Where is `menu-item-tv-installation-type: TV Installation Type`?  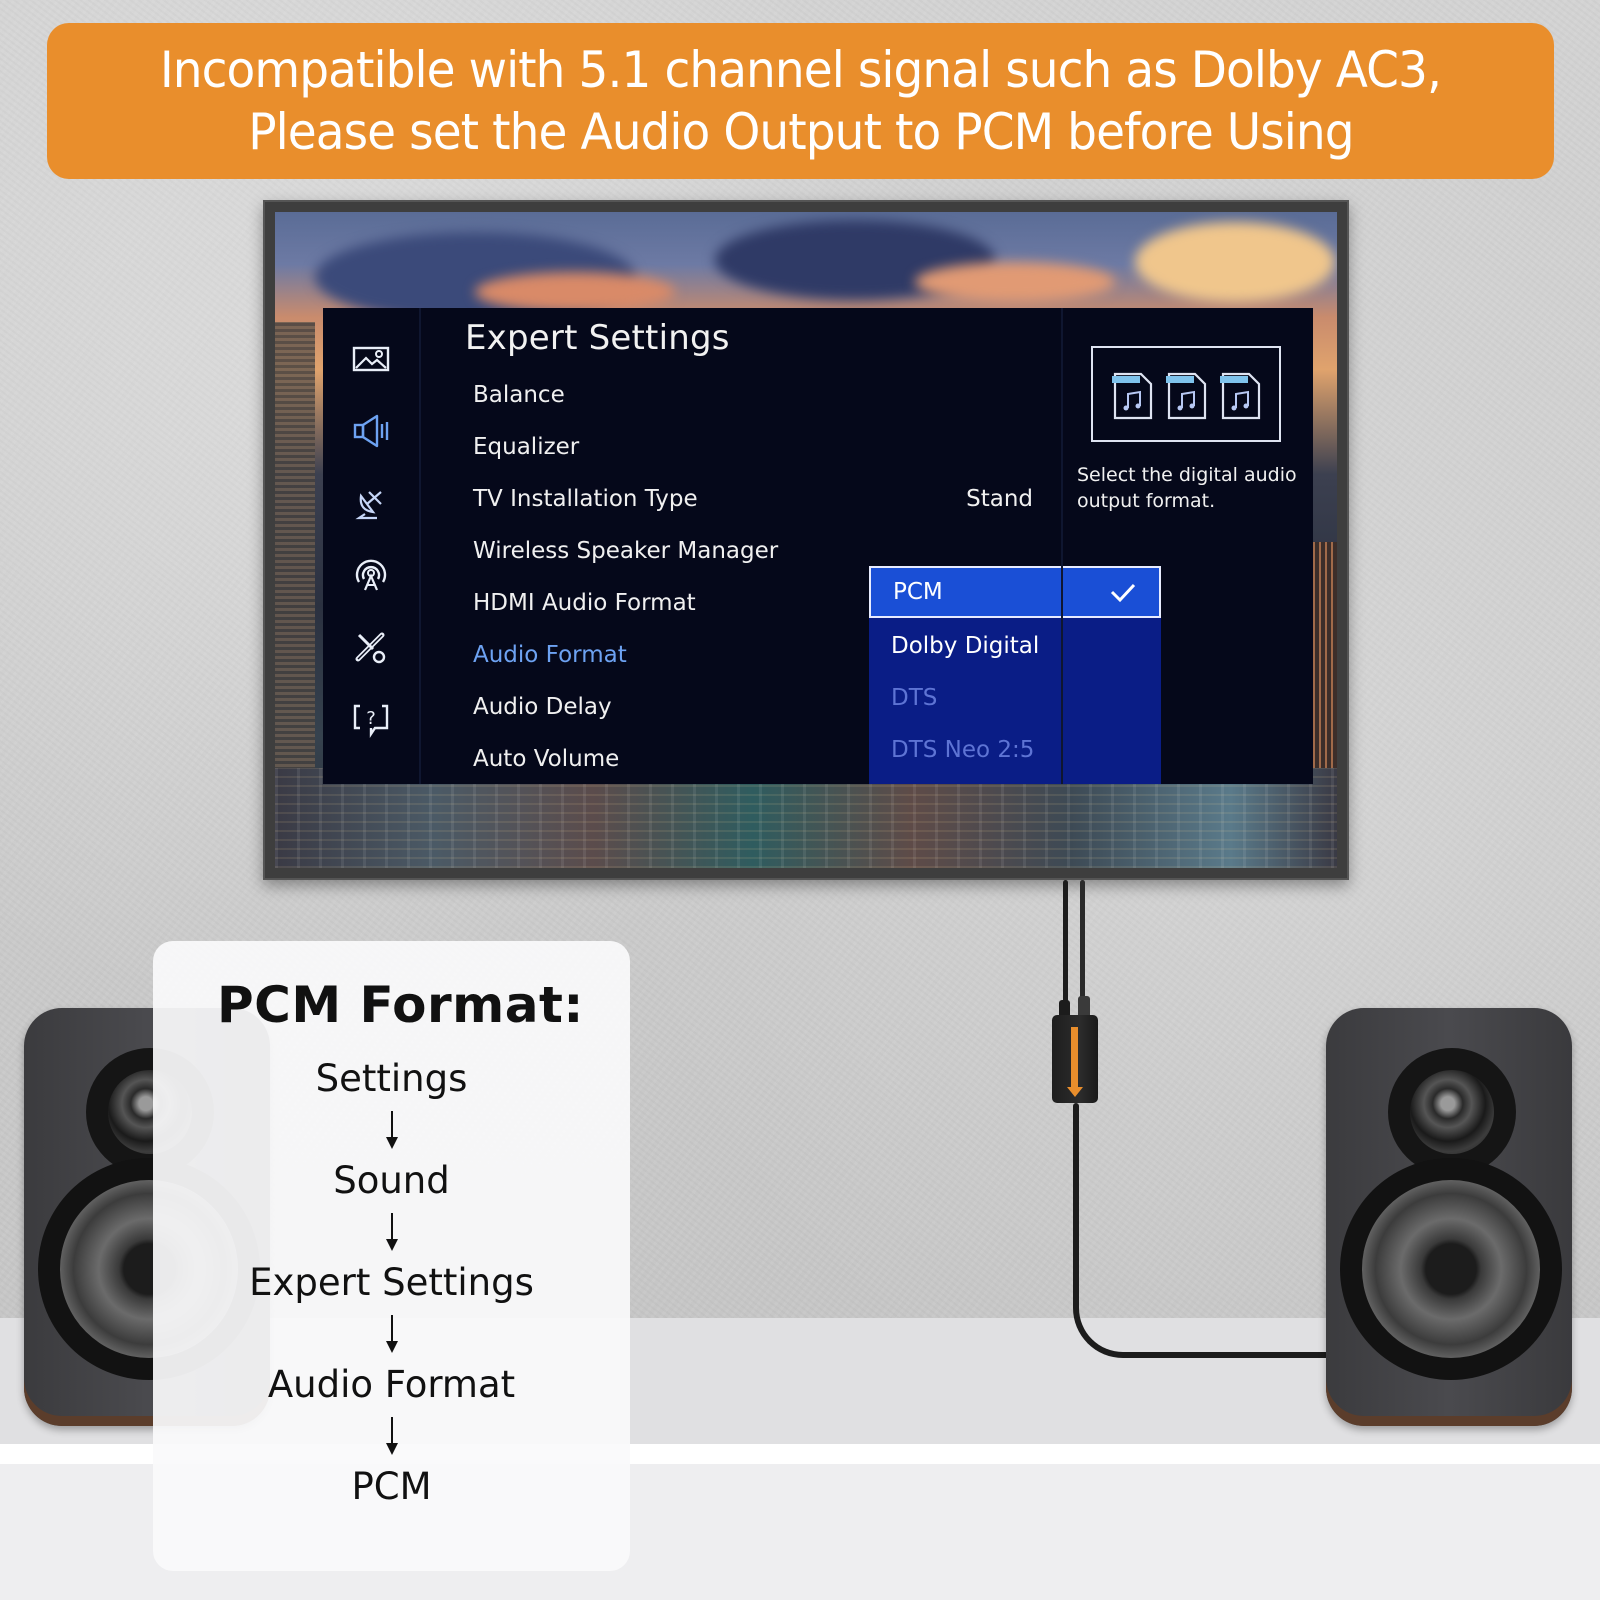
menu-item-tv-installation-type: TV Installation Type is located at coordinates (585, 499).